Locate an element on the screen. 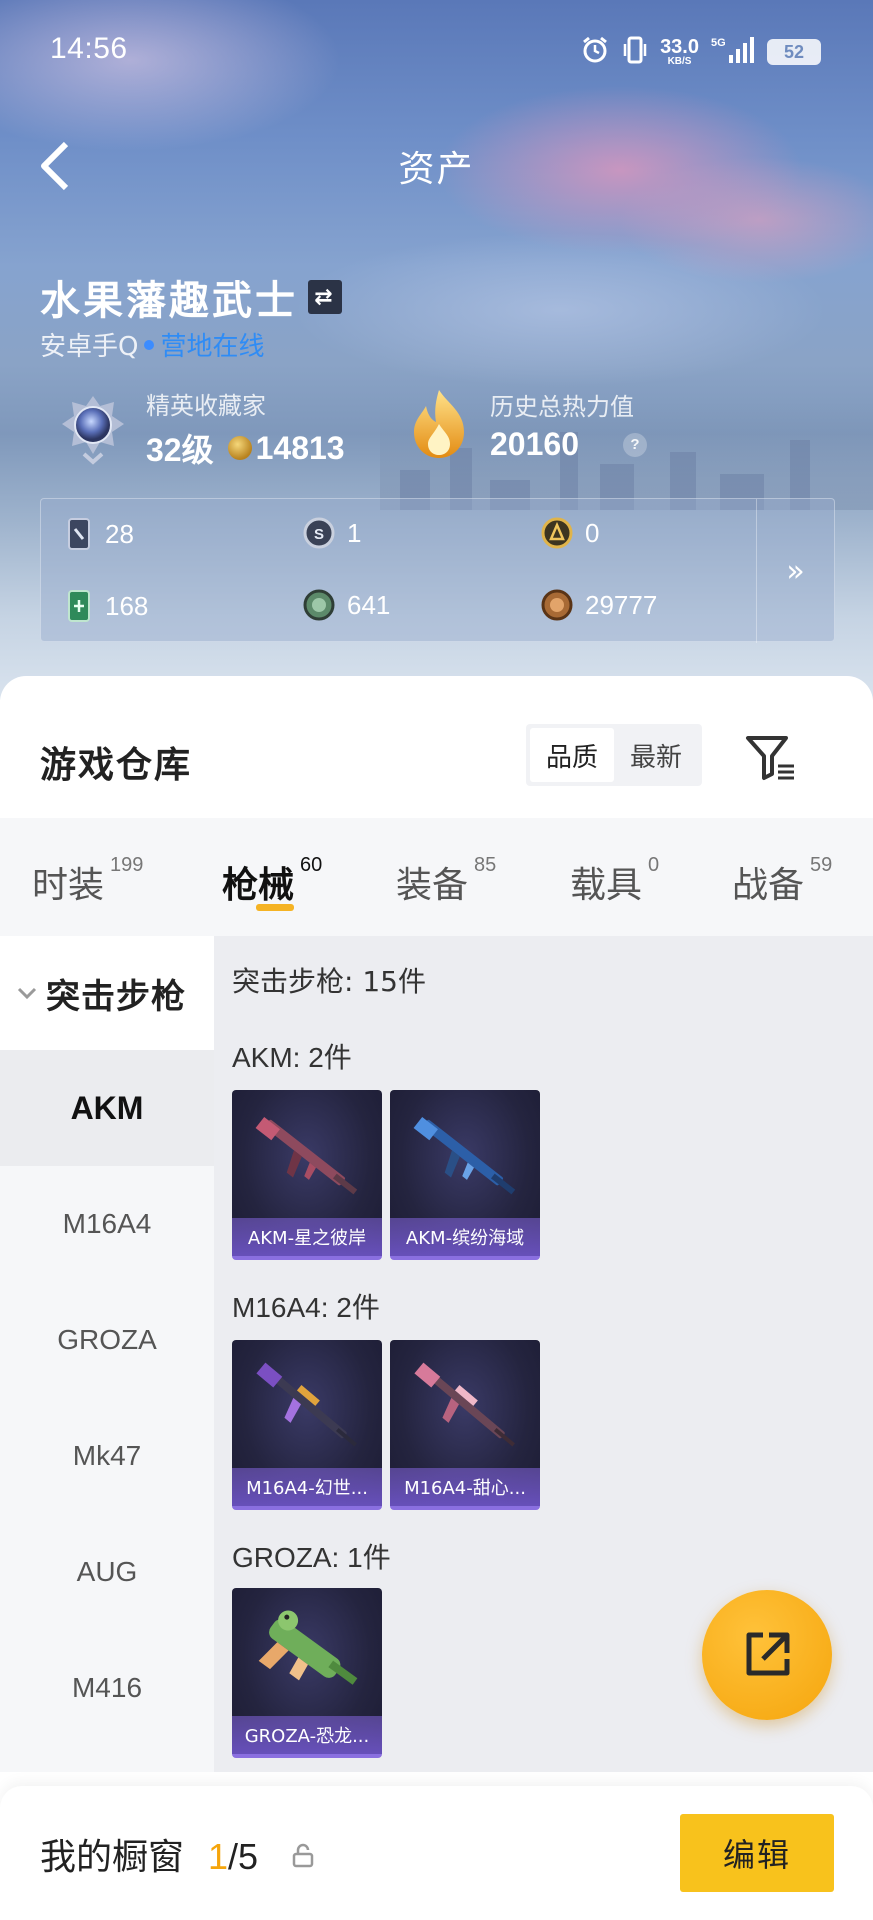 The height and width of the screenshot is (1920, 873). green-coin-icon is located at coordinates (319, 605).